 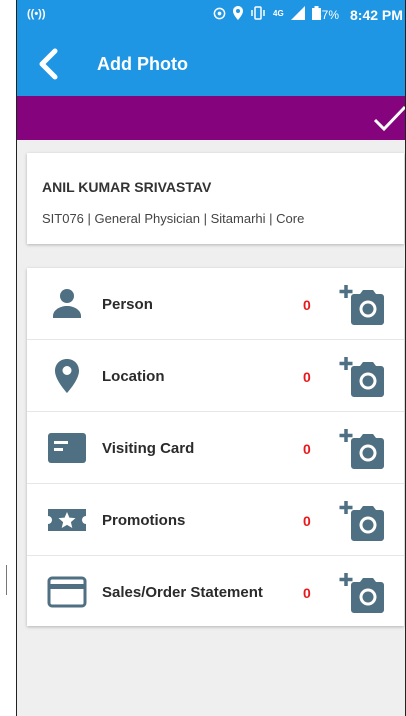 I want to click on back-button, so click(x=49, y=64).